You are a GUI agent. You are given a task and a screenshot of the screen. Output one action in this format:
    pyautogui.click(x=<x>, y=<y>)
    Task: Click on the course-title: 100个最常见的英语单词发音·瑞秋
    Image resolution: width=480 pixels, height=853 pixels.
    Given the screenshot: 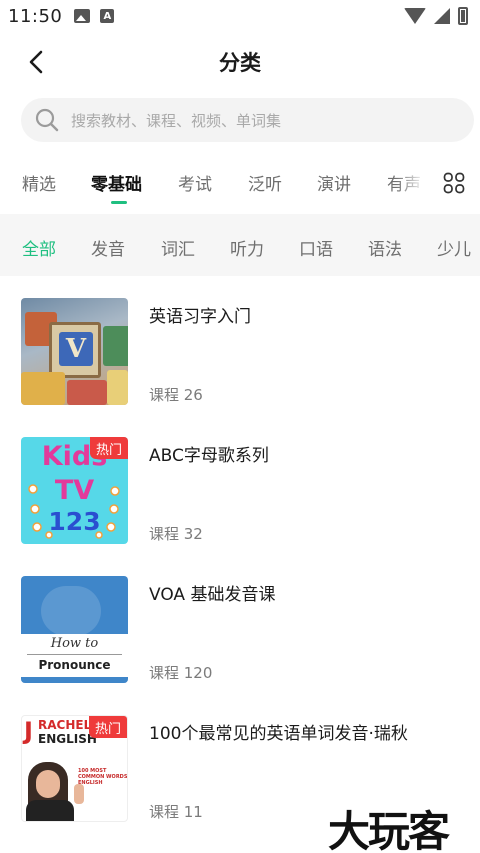 What is the action you would take?
    pyautogui.click(x=278, y=734)
    